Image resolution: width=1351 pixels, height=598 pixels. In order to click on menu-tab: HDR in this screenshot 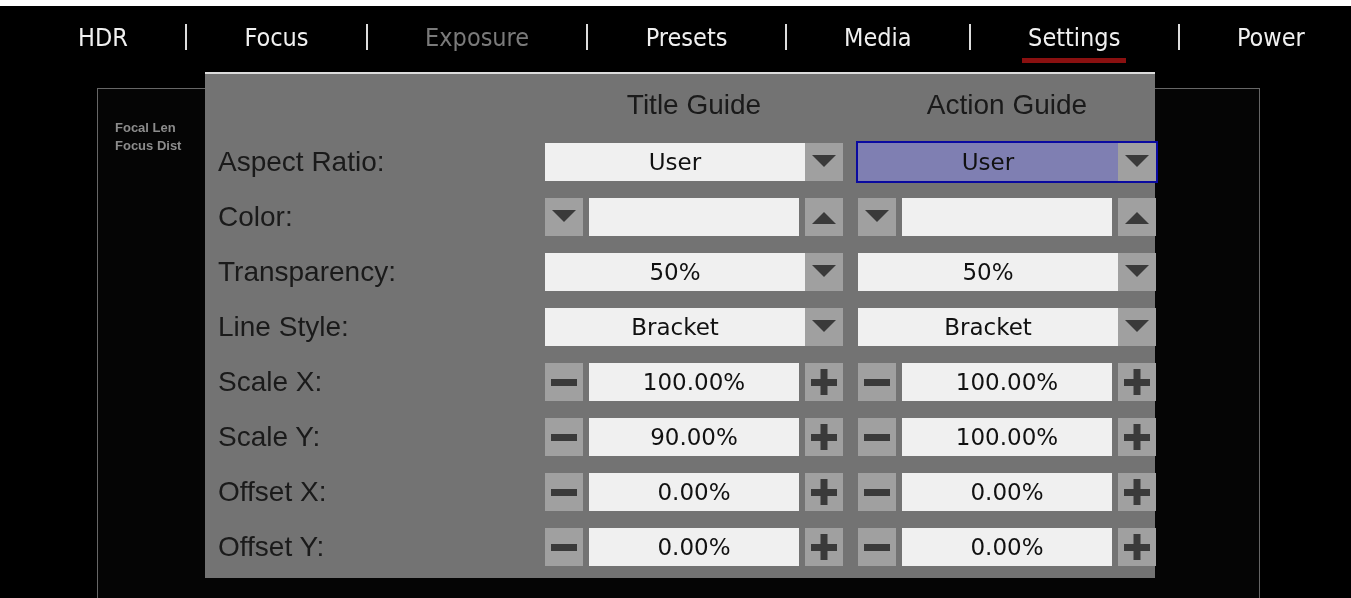, I will do `click(103, 41)`.